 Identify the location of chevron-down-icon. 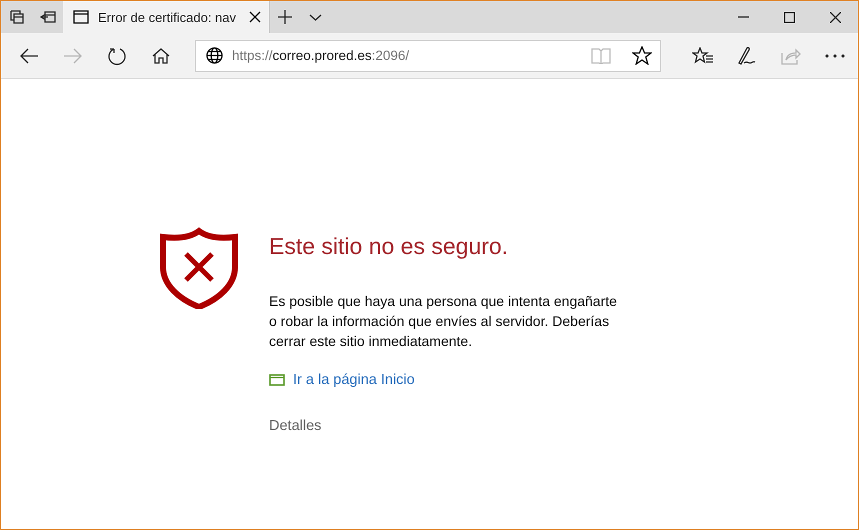
(315, 17).